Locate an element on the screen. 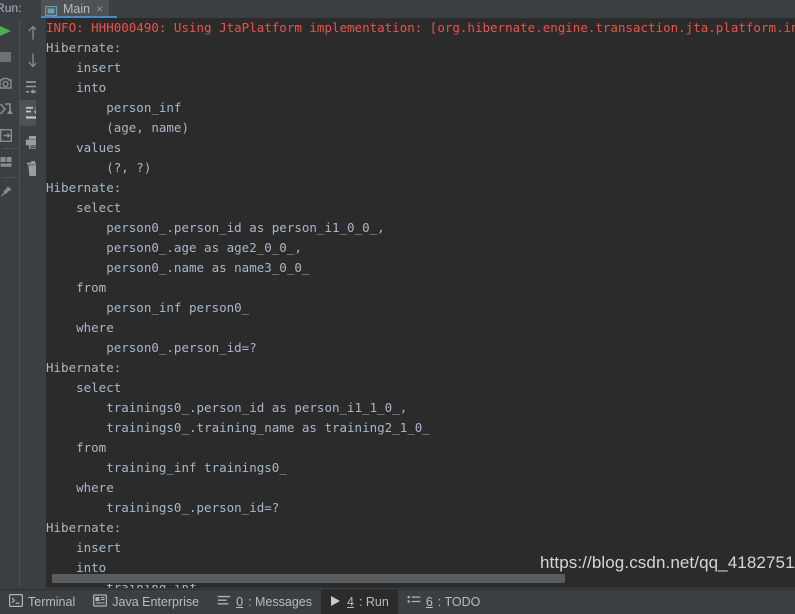 The image size is (795, 614). restore-layout-button is located at coordinates (10, 109).